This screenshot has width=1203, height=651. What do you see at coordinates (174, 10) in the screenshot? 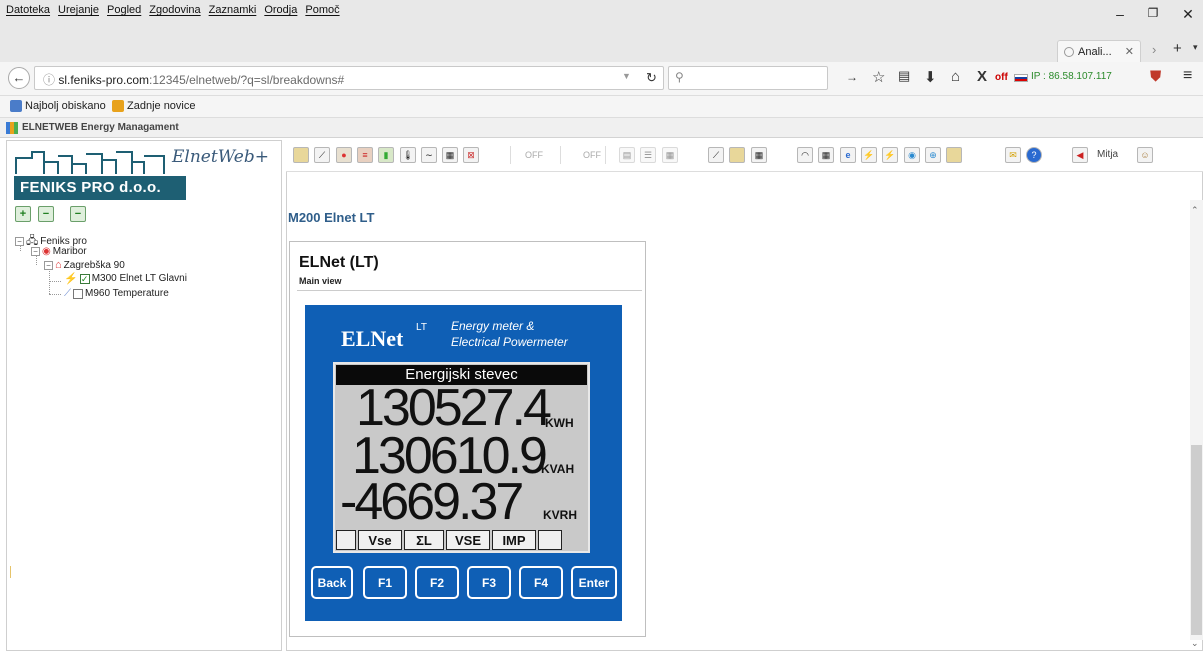
I see `menu-zgodovina: Zgodovina` at bounding box center [174, 10].